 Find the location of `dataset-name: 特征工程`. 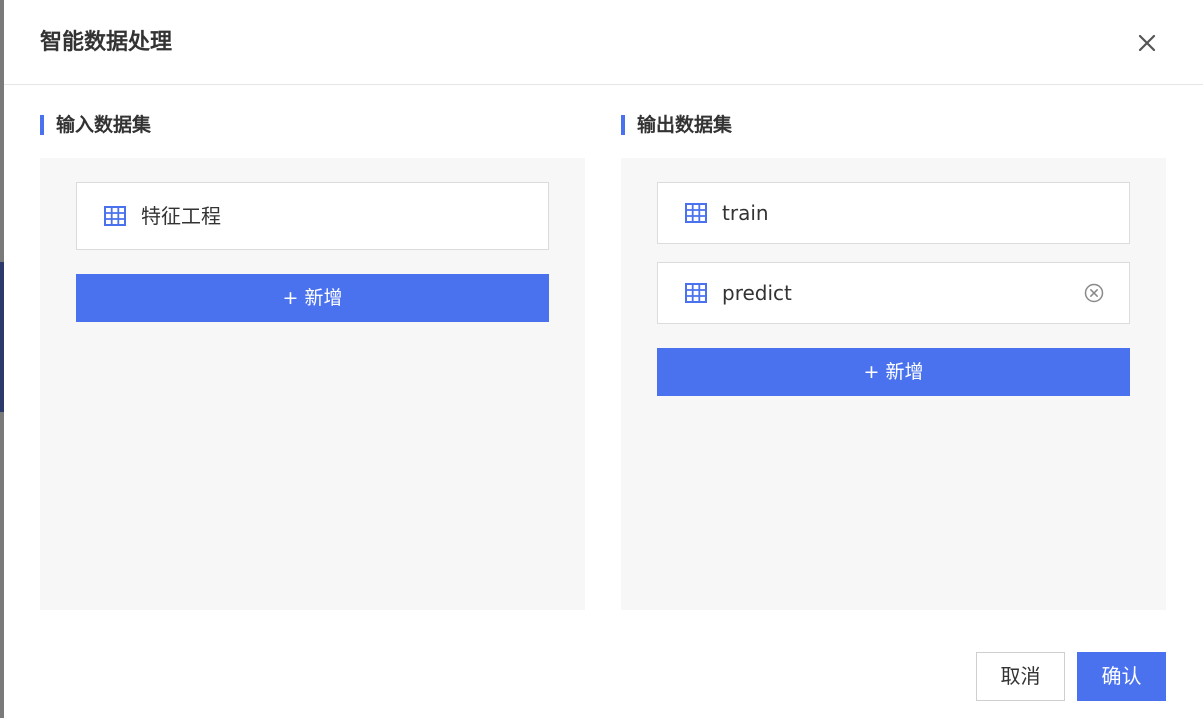

dataset-name: 特征工程 is located at coordinates (181, 216).